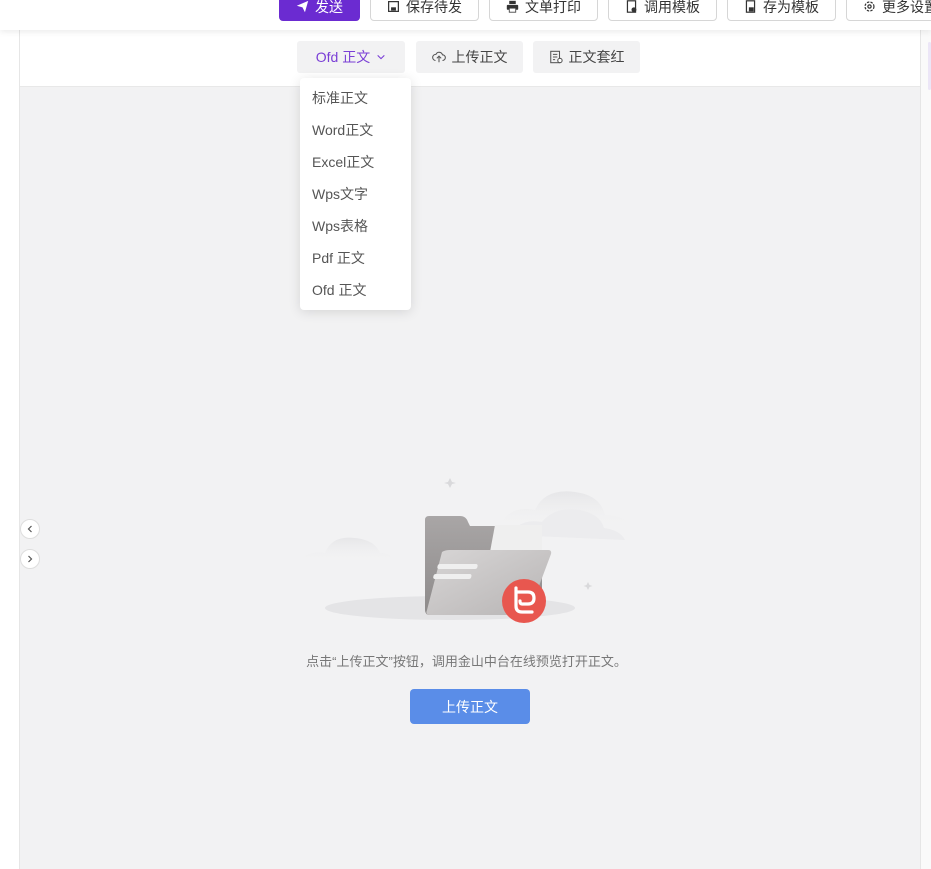  Describe the element at coordinates (355, 226) in the screenshot. I see `format-option-wps-sheet: Wps表格` at that location.